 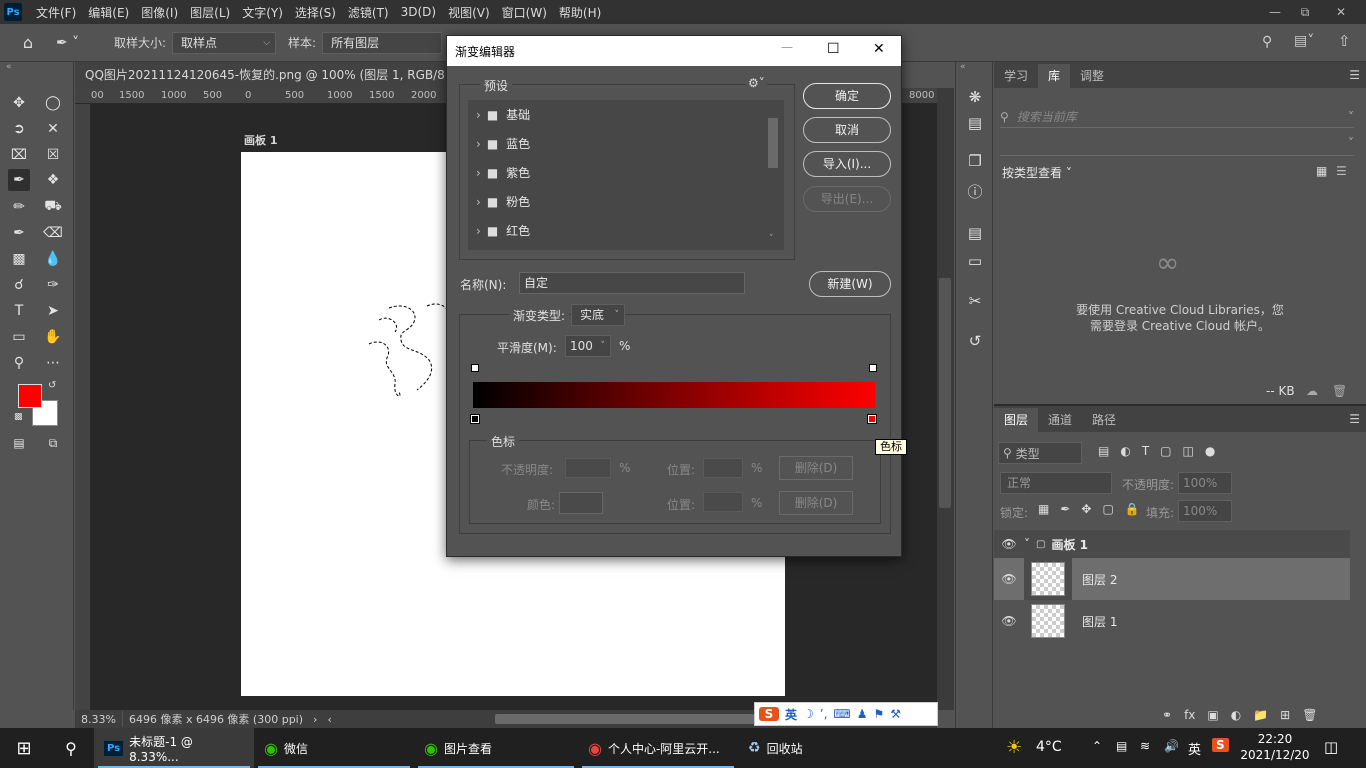 What do you see at coordinates (1194, 748) in the screenshot?
I see `taskbar-ime: 英` at bounding box center [1194, 748].